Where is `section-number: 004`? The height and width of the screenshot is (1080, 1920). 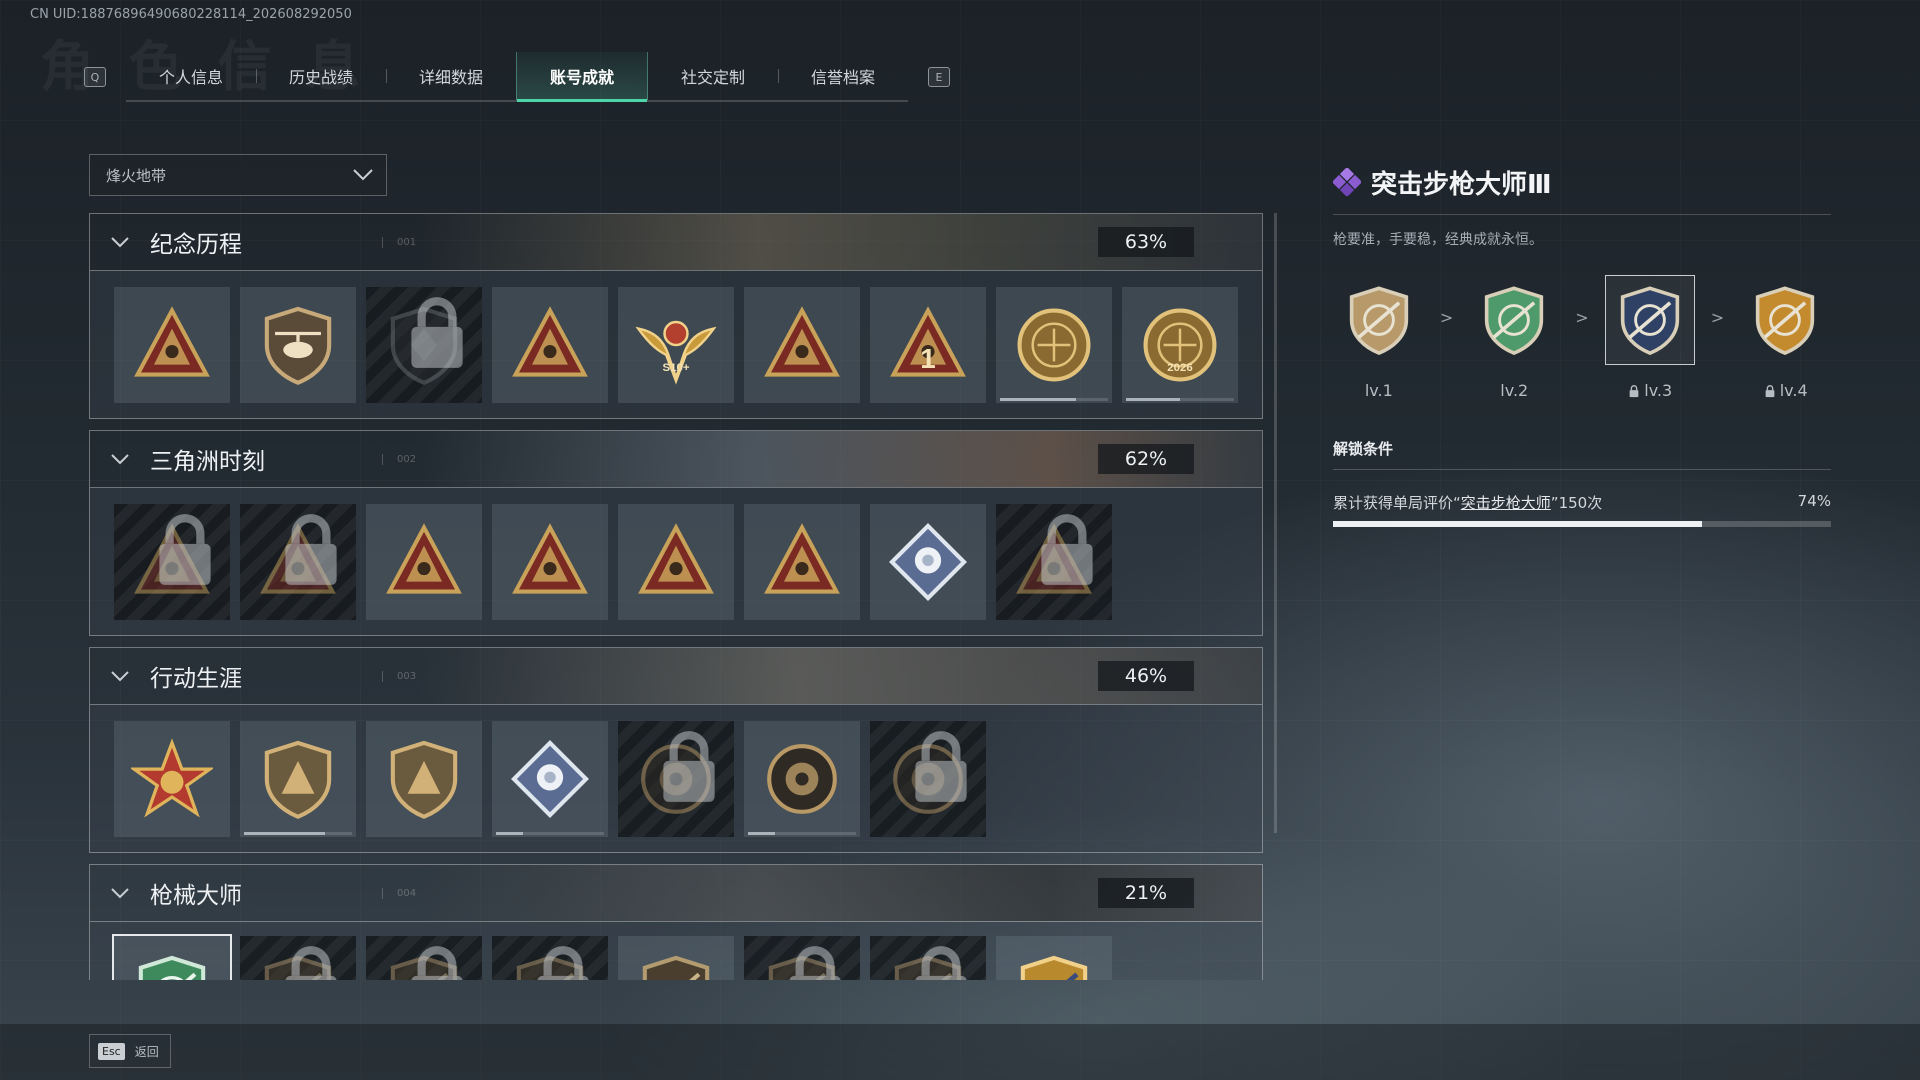
section-number: 004 is located at coordinates (399, 893).